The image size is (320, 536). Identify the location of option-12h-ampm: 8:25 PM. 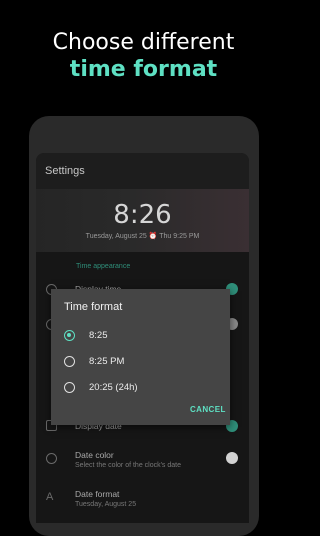
(140, 362).